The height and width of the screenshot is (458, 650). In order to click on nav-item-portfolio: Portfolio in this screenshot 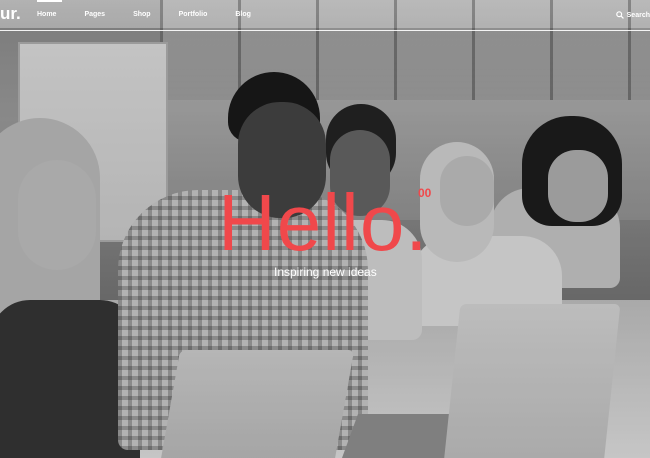, I will do `click(193, 15)`.